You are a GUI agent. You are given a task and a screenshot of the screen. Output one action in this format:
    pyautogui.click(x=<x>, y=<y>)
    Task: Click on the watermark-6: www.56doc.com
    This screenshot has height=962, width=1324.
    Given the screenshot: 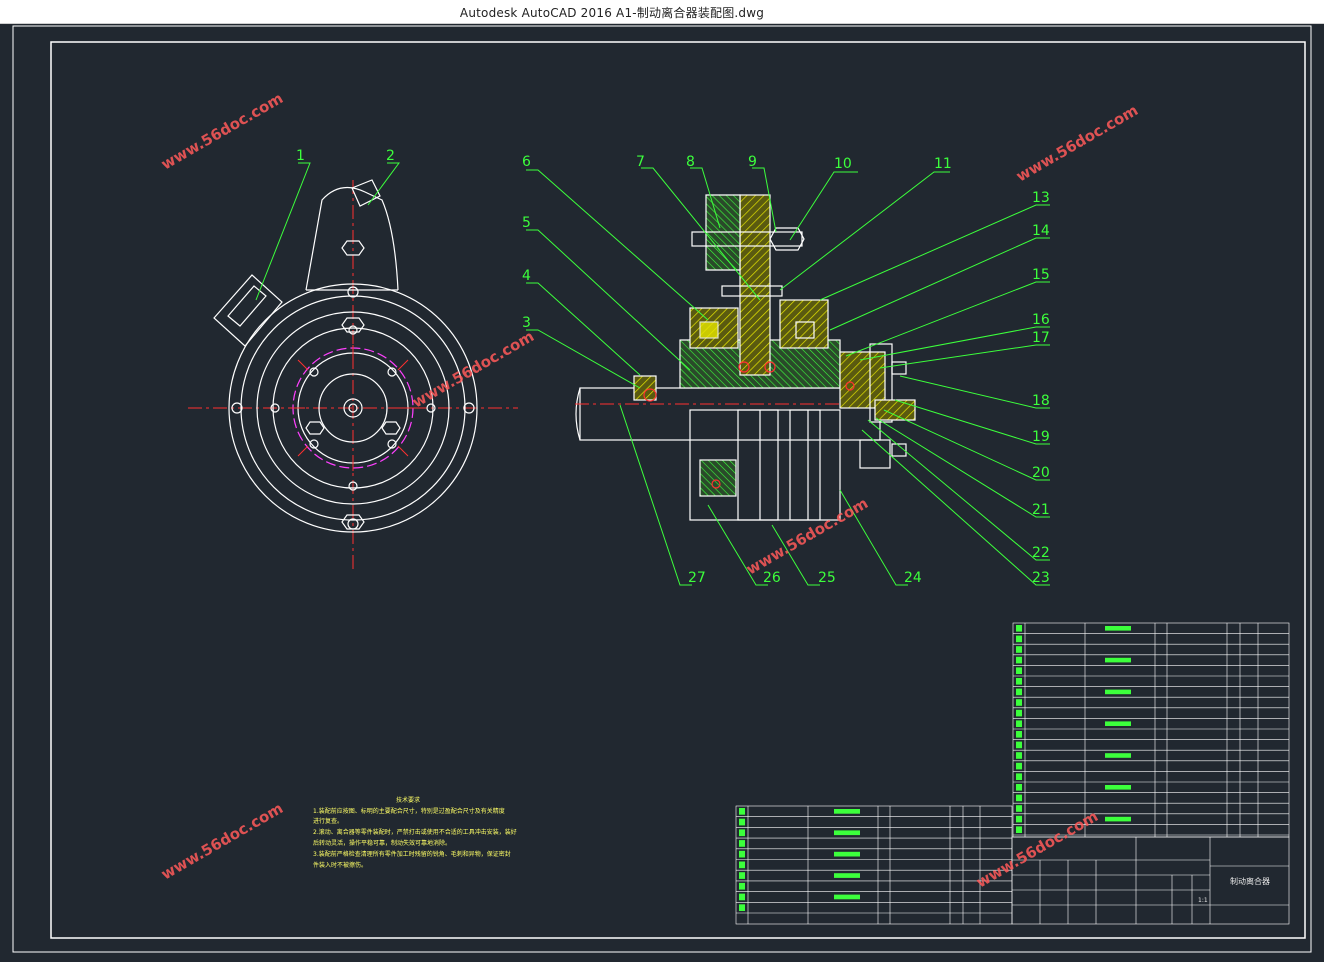 What is the action you would take?
    pyautogui.click(x=1037, y=849)
    